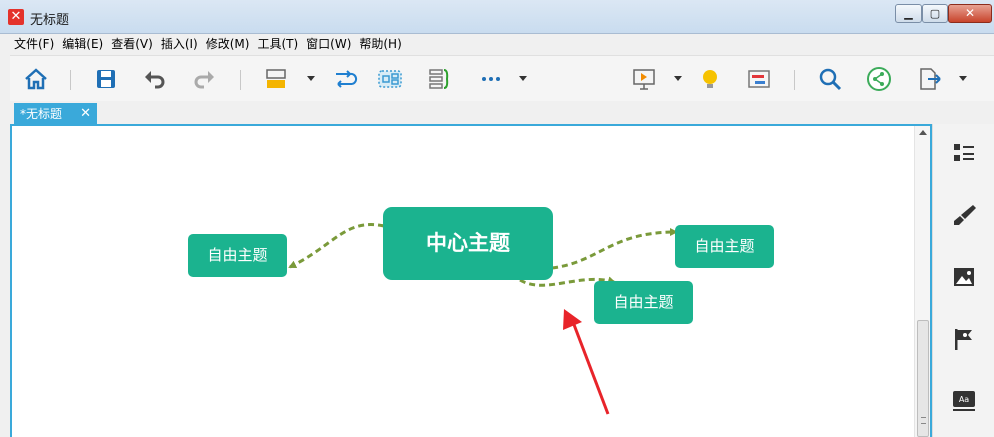  What do you see at coordinates (491, 79) in the screenshot?
I see `more-icon` at bounding box center [491, 79].